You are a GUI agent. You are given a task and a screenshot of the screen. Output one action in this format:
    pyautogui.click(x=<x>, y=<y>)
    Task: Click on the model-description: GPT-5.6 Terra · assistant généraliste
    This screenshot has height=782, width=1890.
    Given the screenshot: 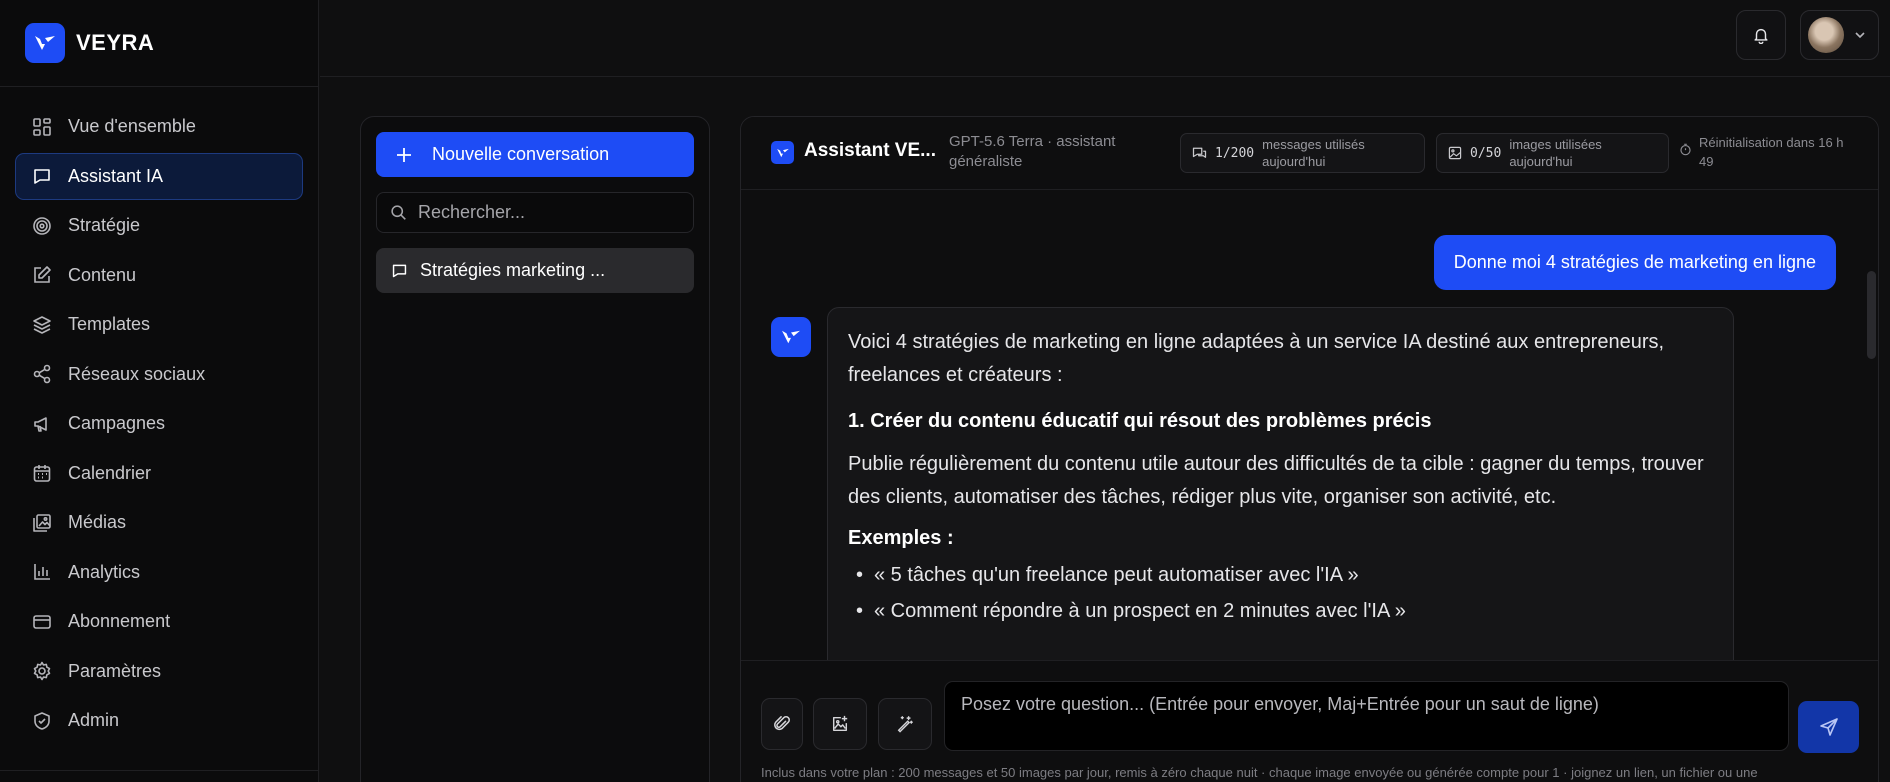 What is the action you would take?
    pyautogui.click(x=1032, y=151)
    